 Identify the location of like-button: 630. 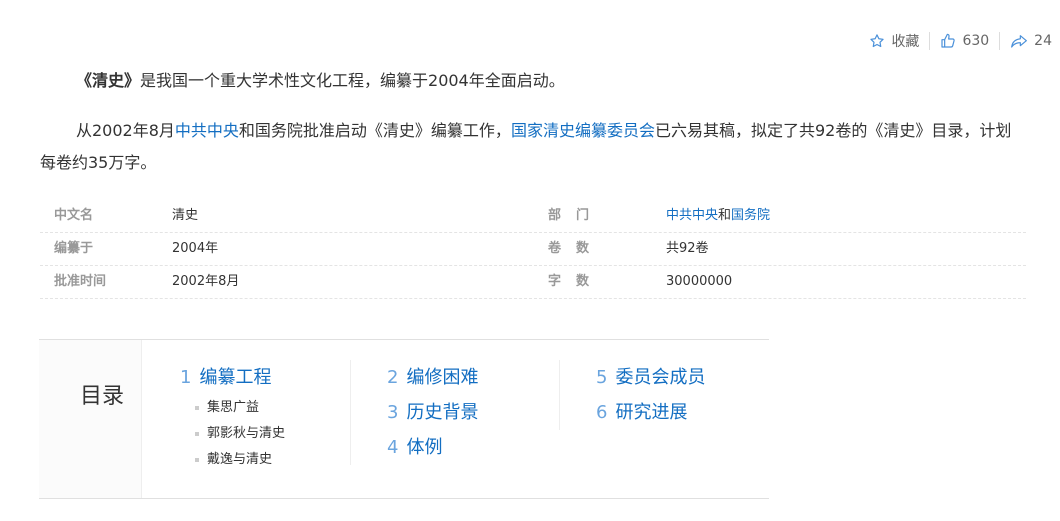
(964, 41).